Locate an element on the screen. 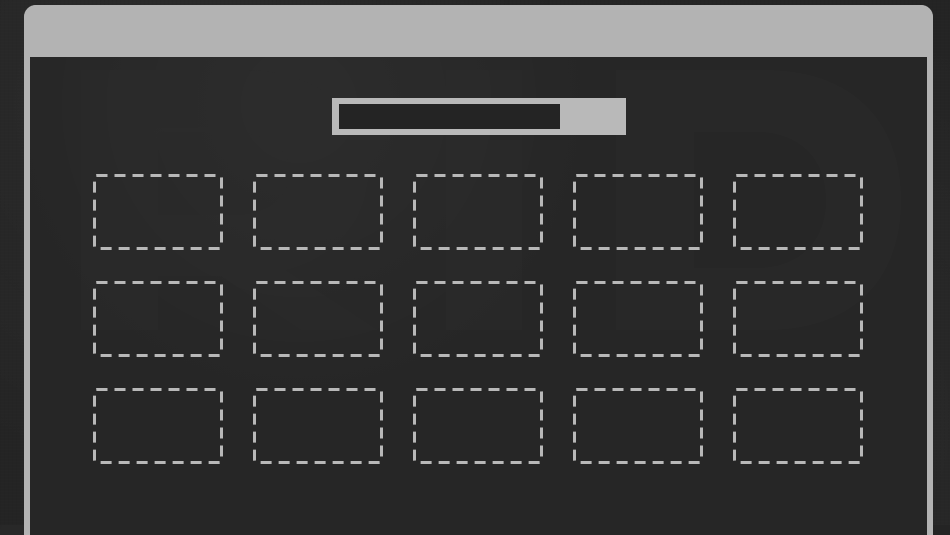 Image resolution: width=950 pixels, height=535 pixels. window-titlebar is located at coordinates (478, 31).